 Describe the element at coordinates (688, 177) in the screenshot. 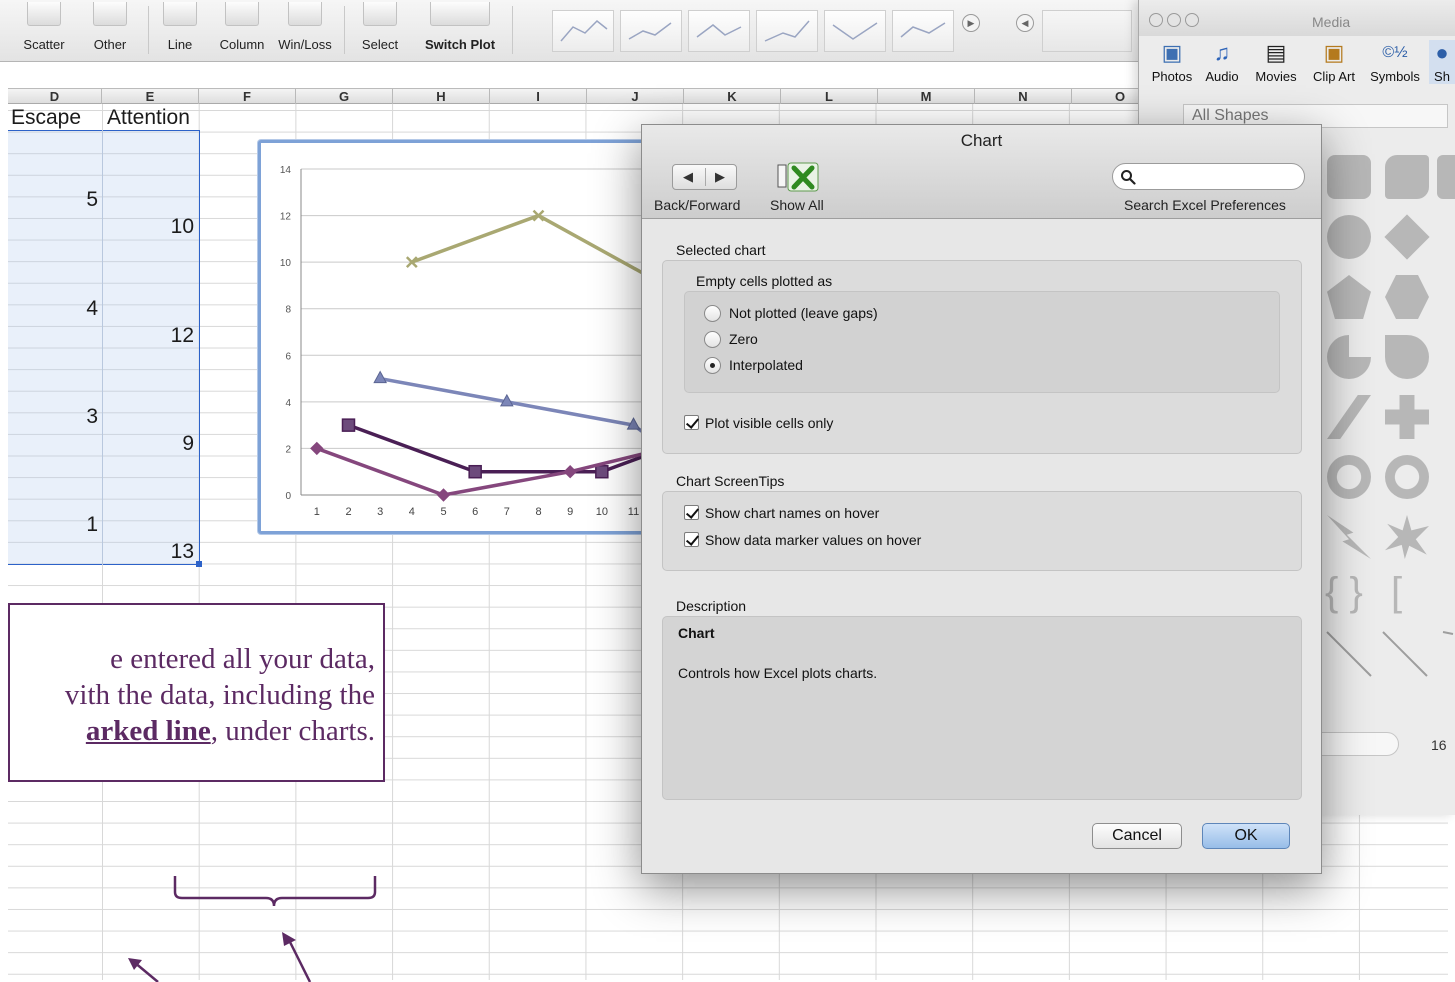

I see `back-arrow-icon: ◀` at that location.